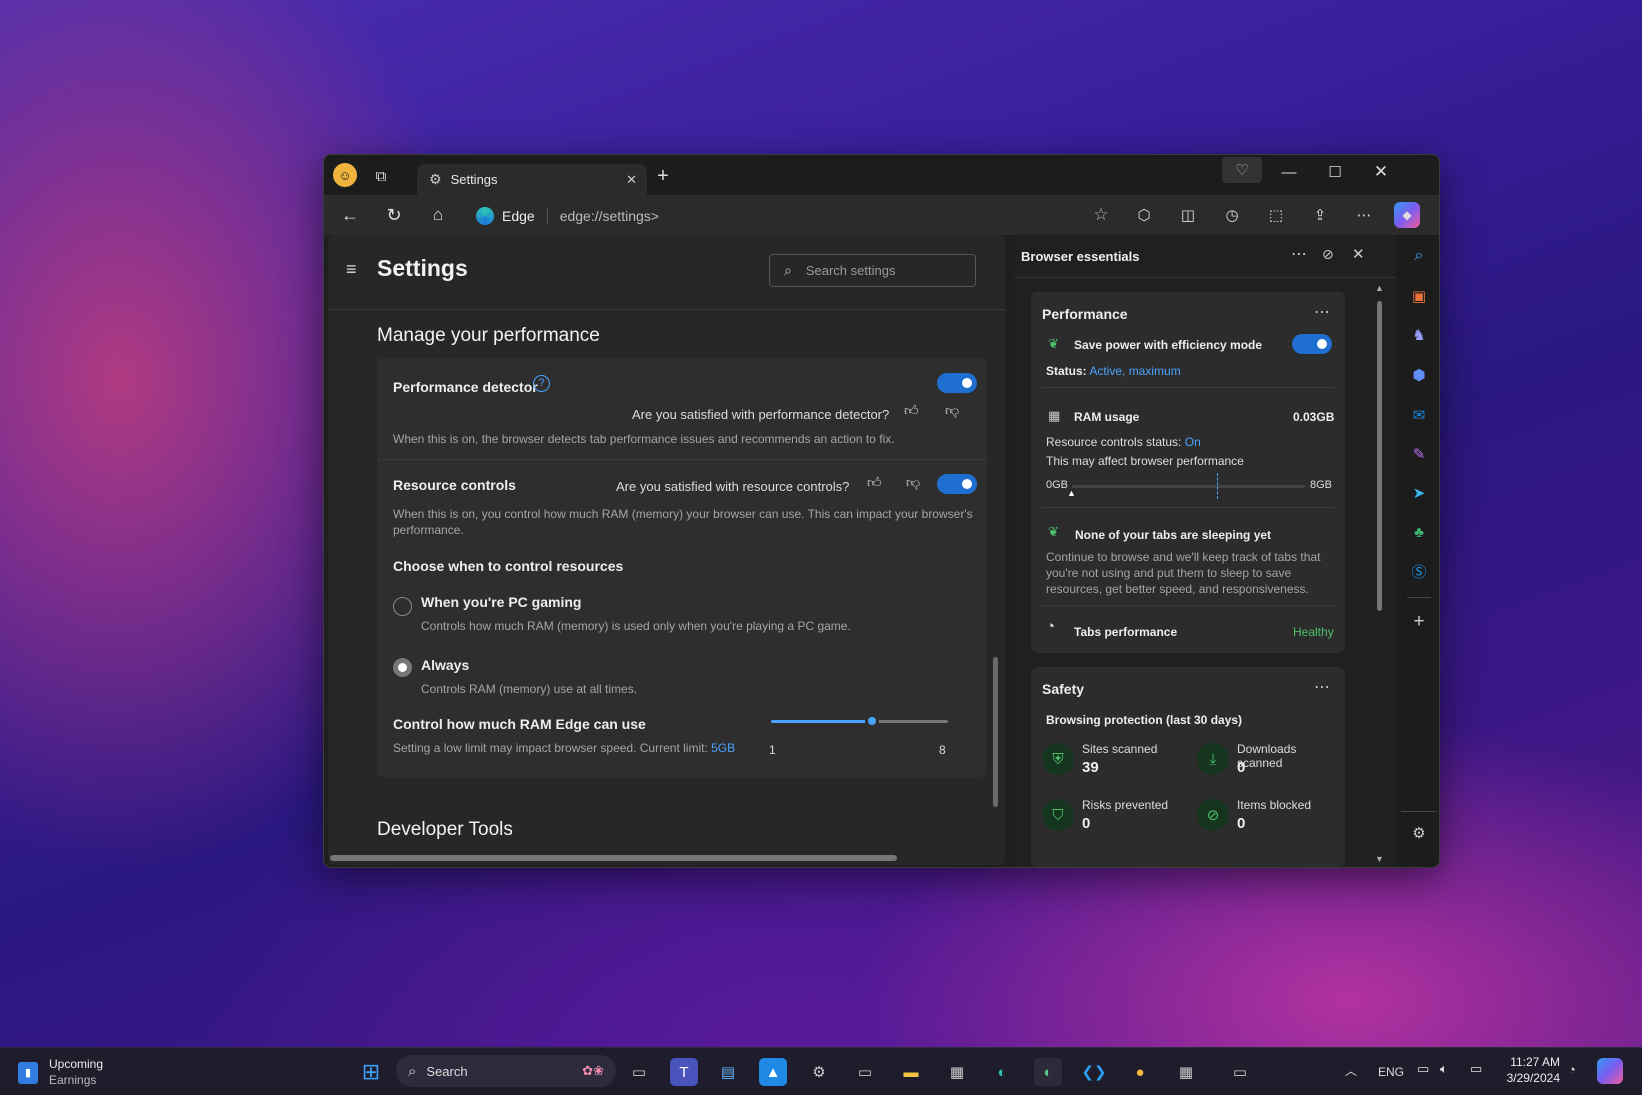  What do you see at coordinates (1048, 1072) in the screenshot?
I see `edge-dev-icon: ◐` at bounding box center [1048, 1072].